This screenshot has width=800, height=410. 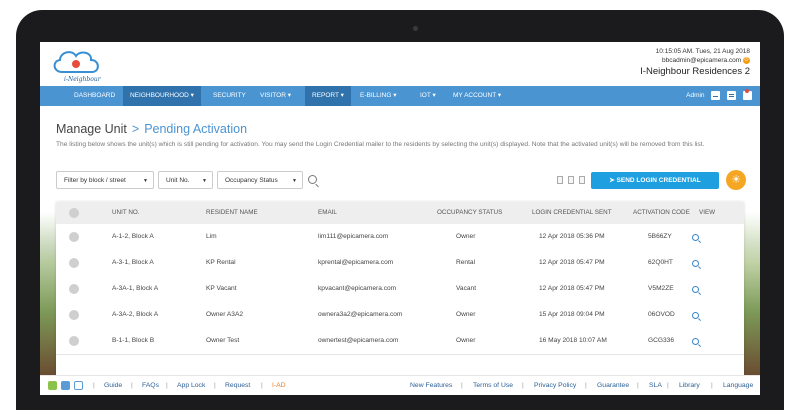 What do you see at coordinates (357, 288) in the screenshot?
I see `resident-email: kpvacant@epicamera.com` at bounding box center [357, 288].